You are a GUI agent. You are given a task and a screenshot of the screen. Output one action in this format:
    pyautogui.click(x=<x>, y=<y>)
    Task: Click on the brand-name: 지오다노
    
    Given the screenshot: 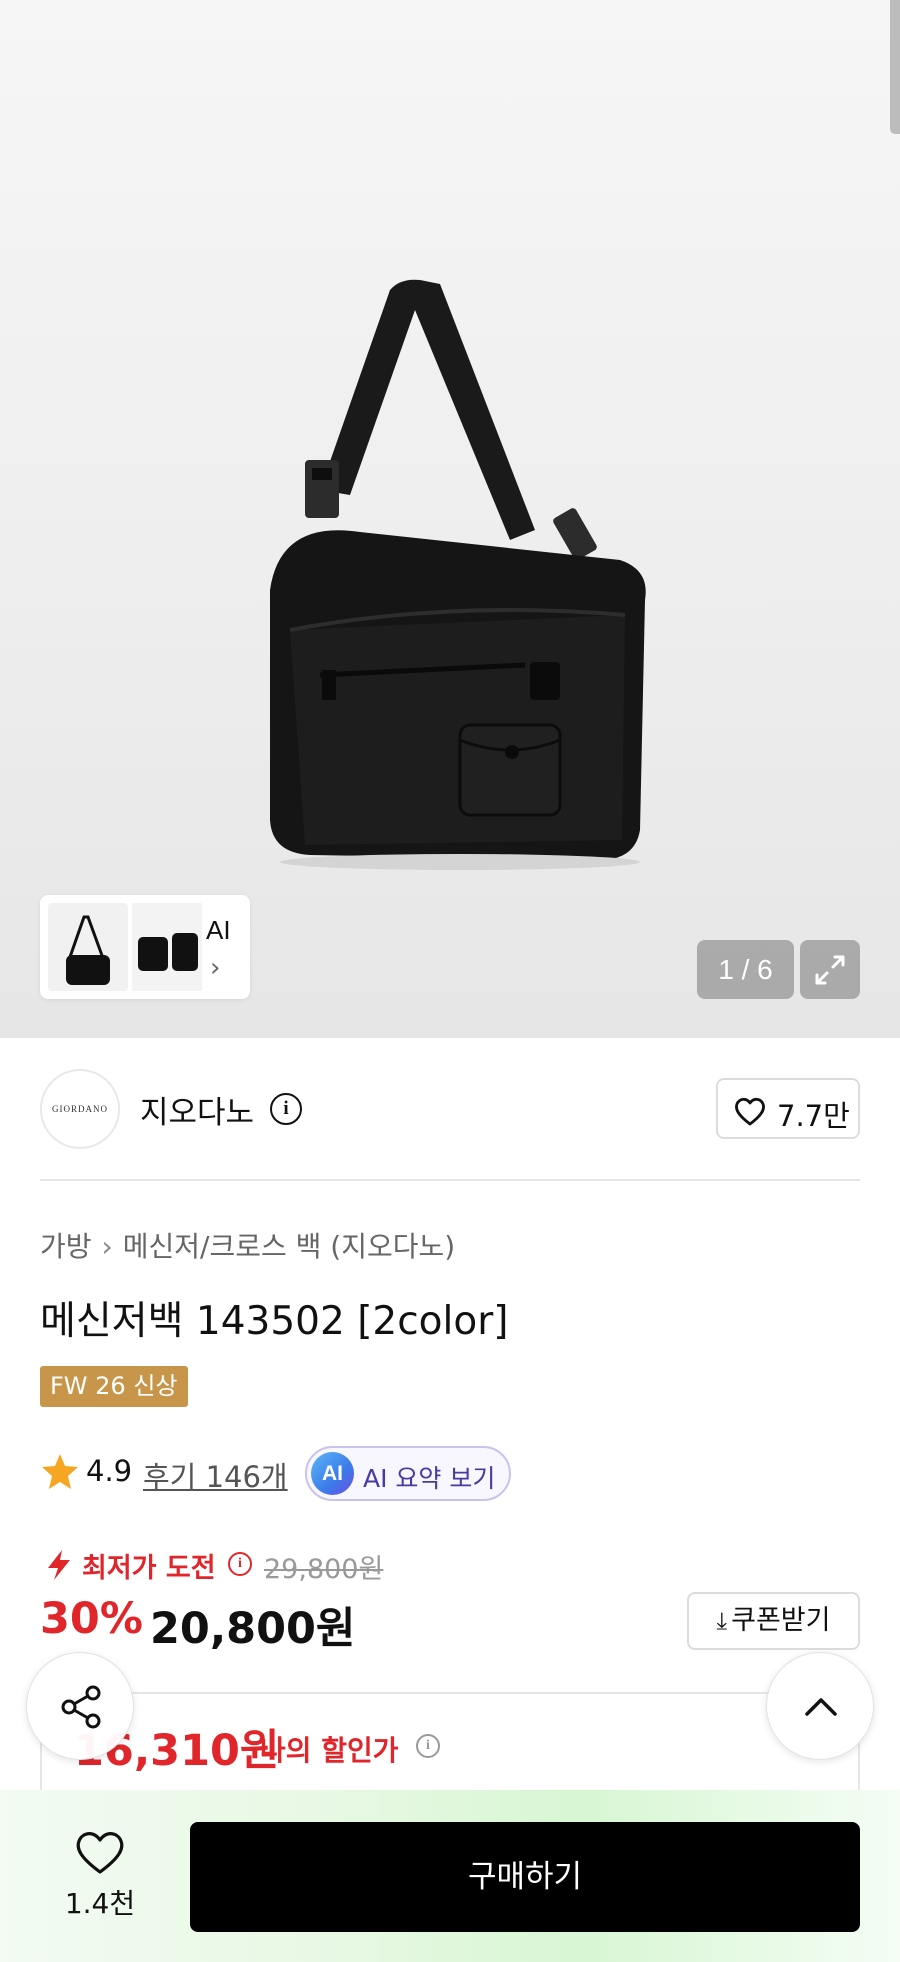 What is the action you would take?
    pyautogui.click(x=197, y=1109)
    